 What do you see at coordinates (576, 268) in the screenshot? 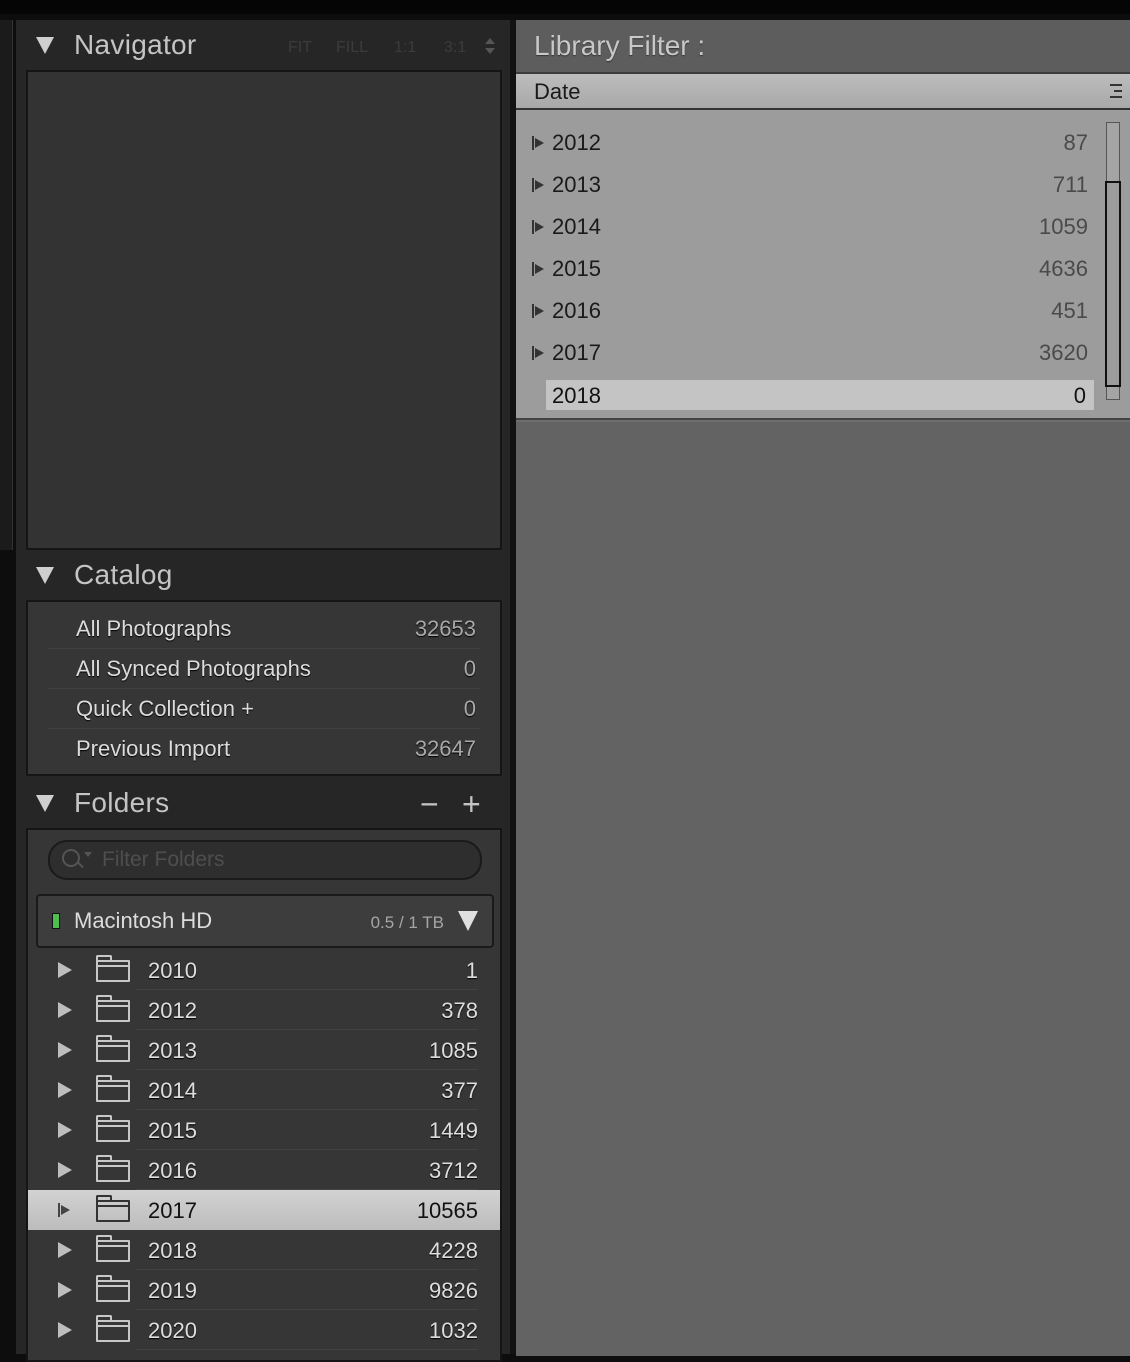
I see `date-year: 2015` at bounding box center [576, 268].